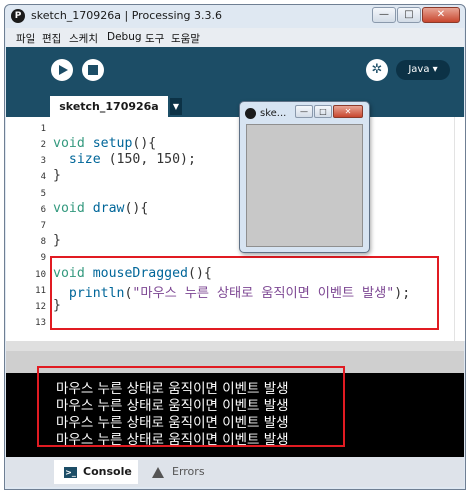 Image resolution: width=474 pixels, height=497 pixels. What do you see at coordinates (235, 346) in the screenshot?
I see `editor-console-splitter` at bounding box center [235, 346].